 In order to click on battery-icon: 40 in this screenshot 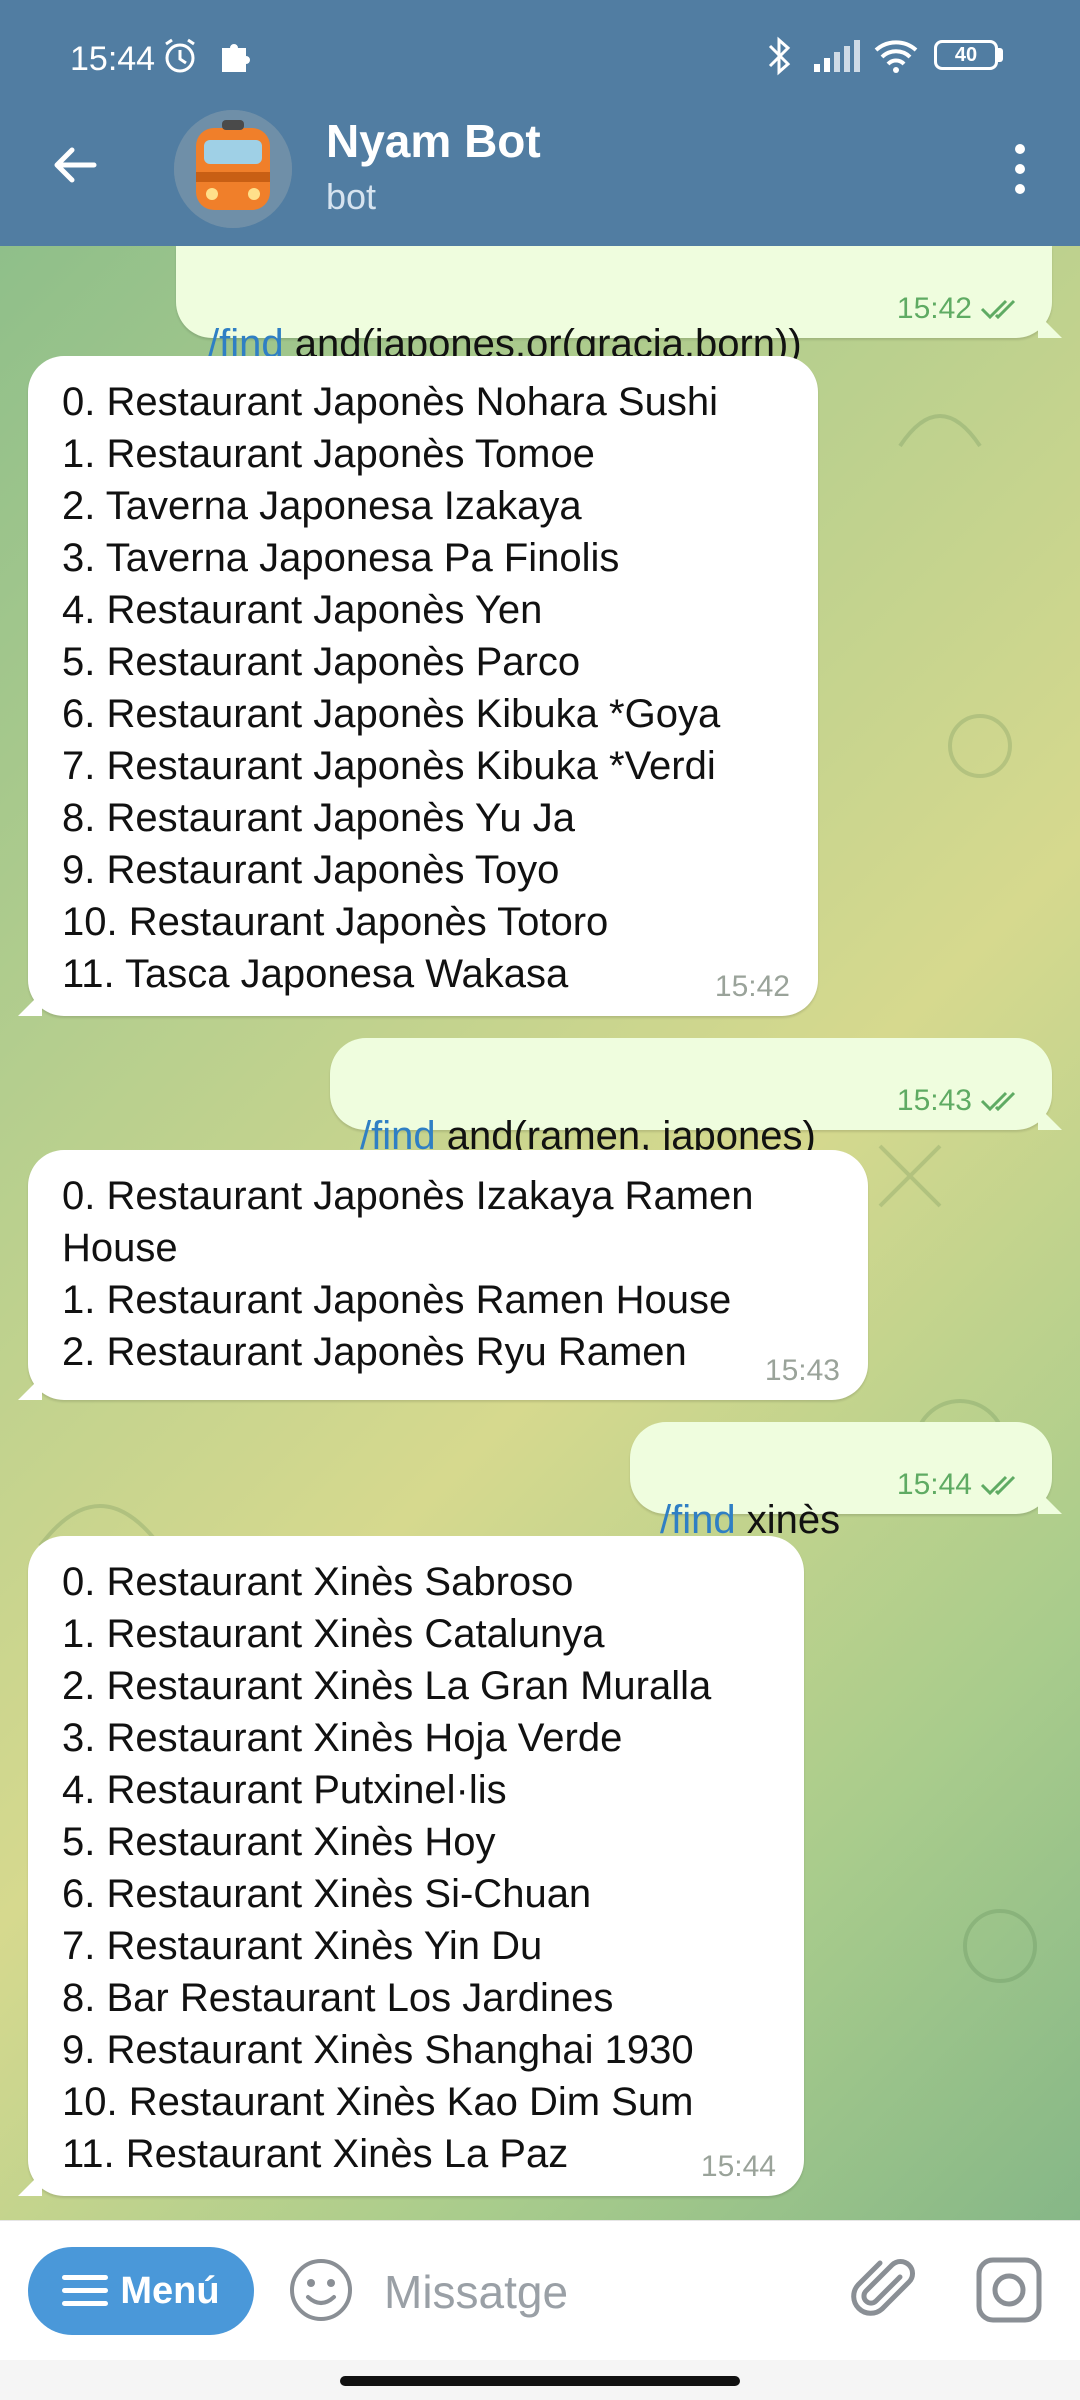, I will do `click(966, 55)`.